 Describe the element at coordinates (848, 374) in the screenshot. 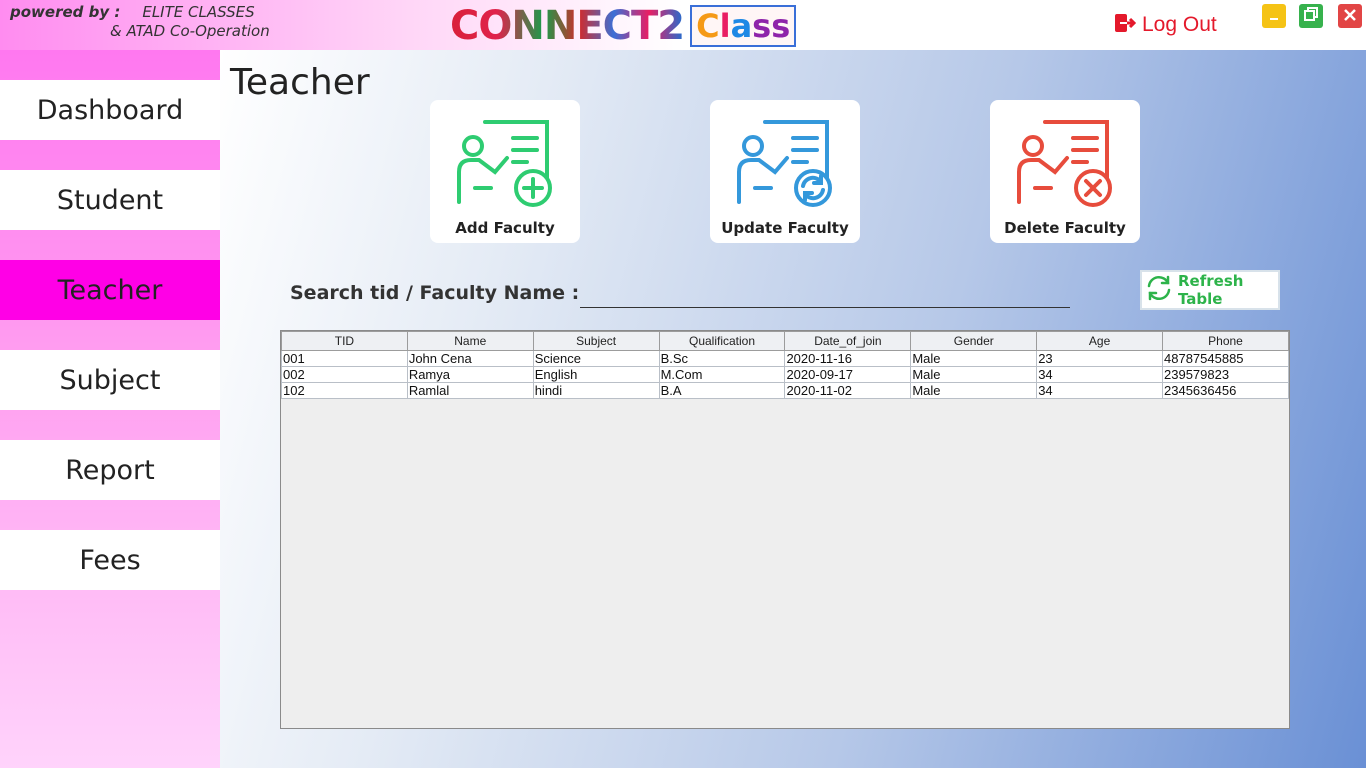

I see `table-cell: 2020-09-17` at that location.